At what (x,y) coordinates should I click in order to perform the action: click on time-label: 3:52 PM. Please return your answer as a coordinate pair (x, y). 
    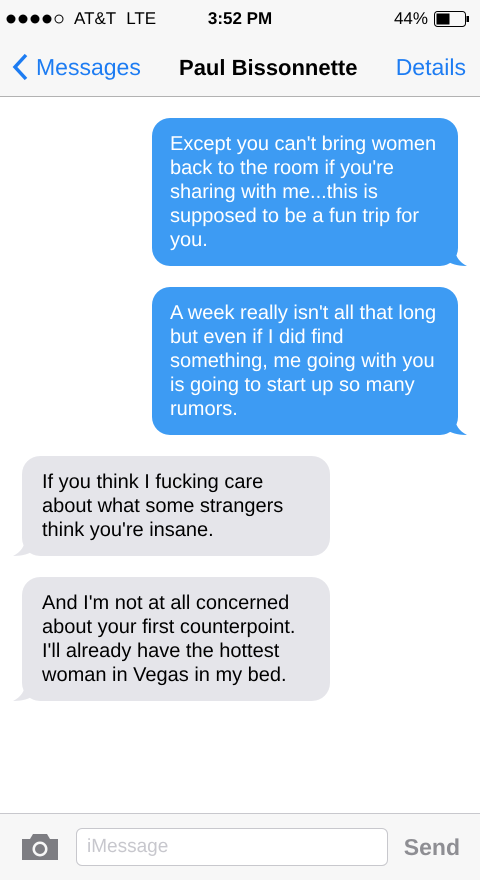
    Looking at the image, I should click on (240, 19).